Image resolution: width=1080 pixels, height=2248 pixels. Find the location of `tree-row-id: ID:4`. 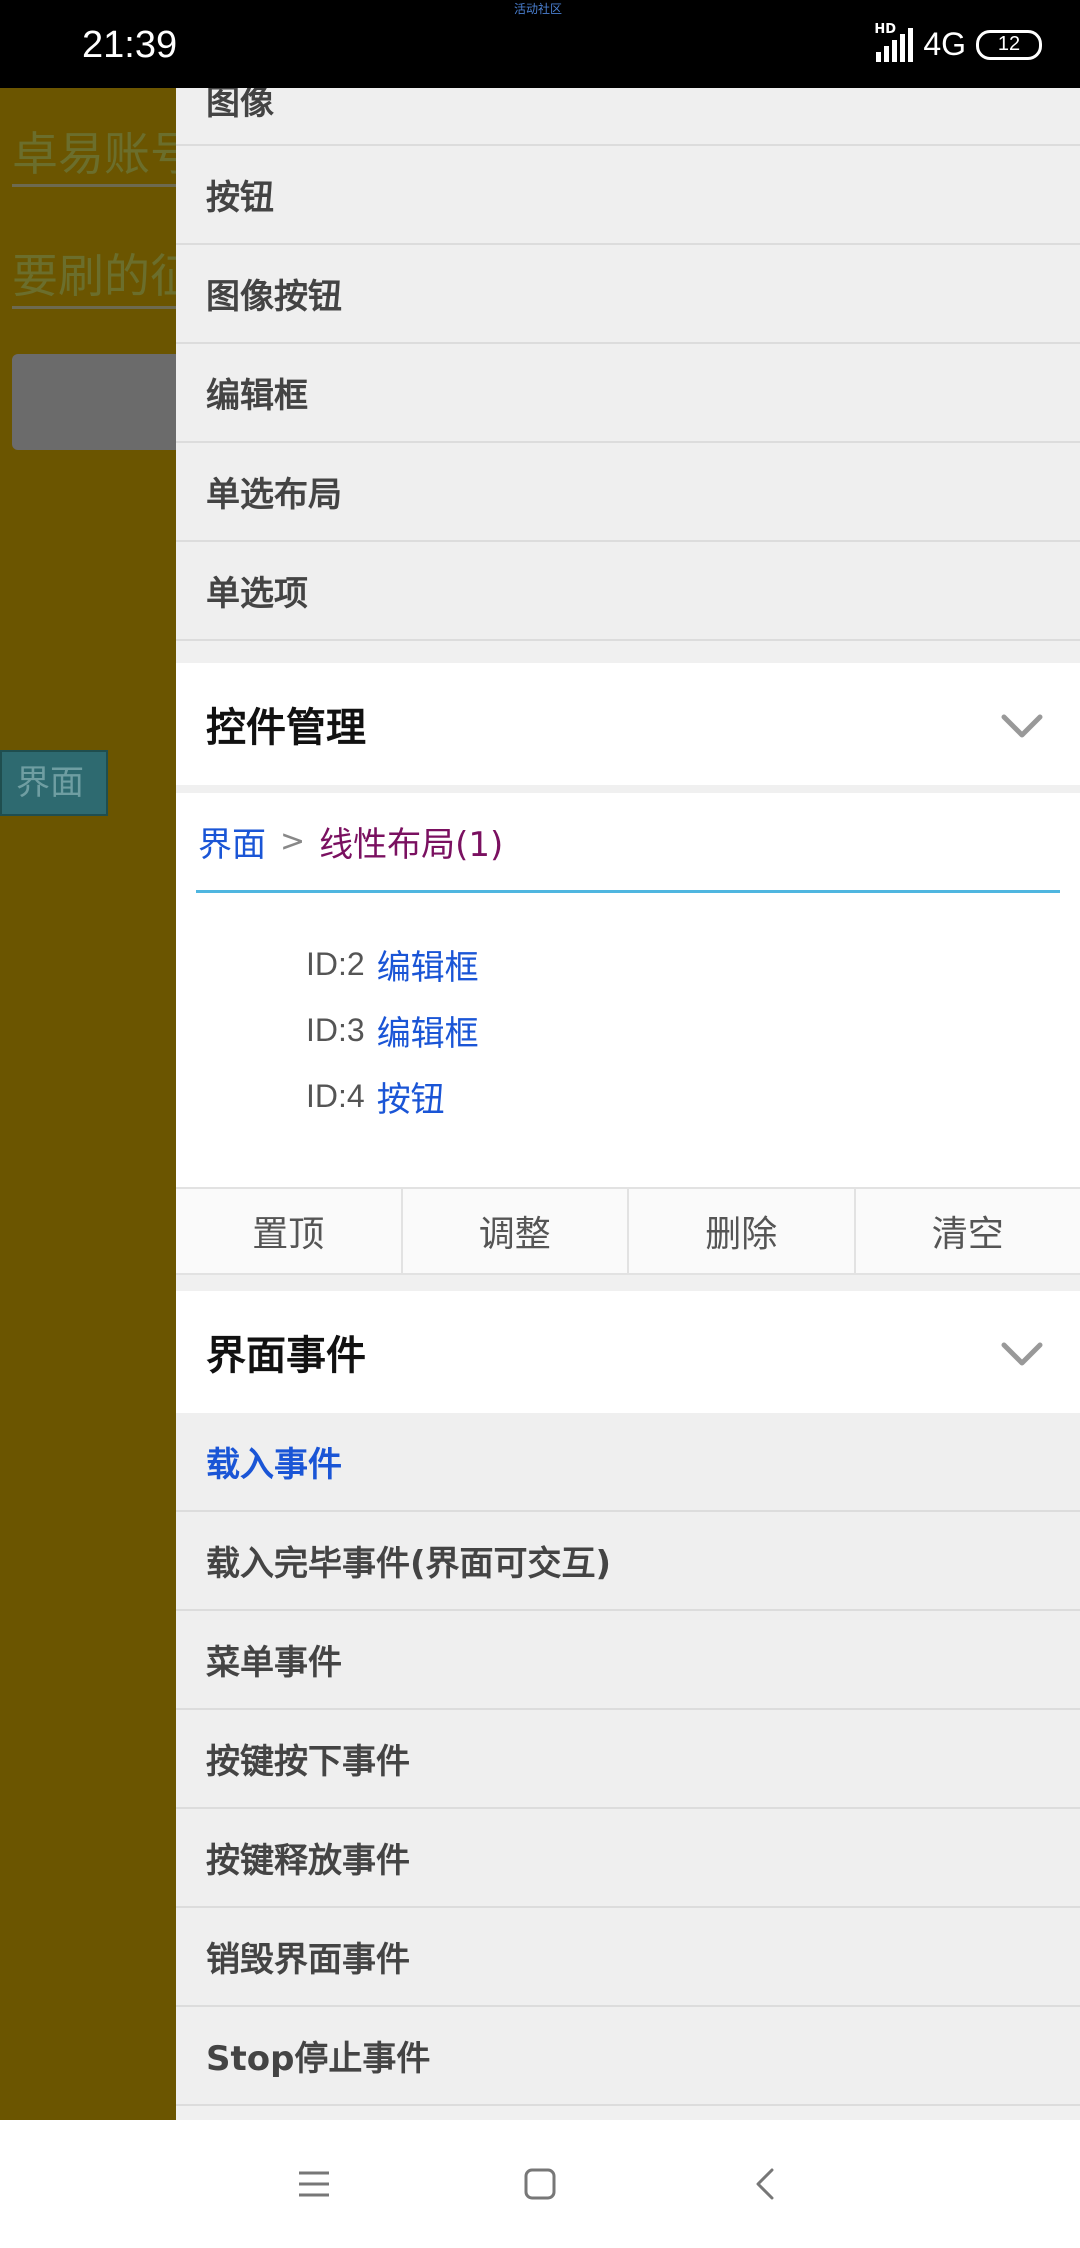

tree-row-id: ID:4 is located at coordinates (335, 1095).